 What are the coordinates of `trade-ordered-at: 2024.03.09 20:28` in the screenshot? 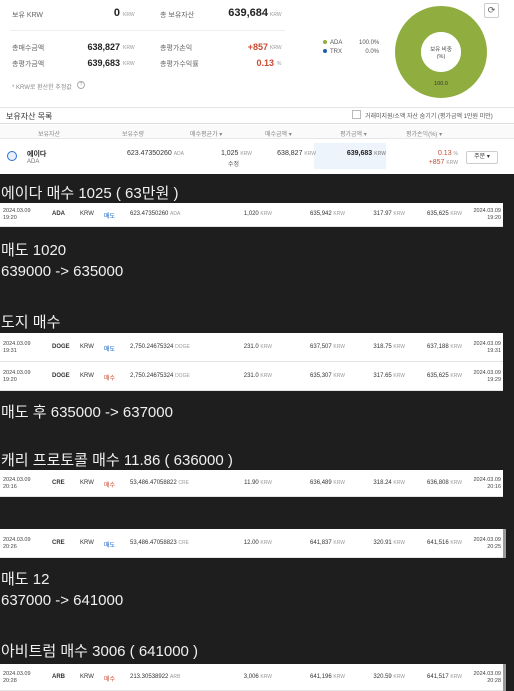 It's located at (17, 678).